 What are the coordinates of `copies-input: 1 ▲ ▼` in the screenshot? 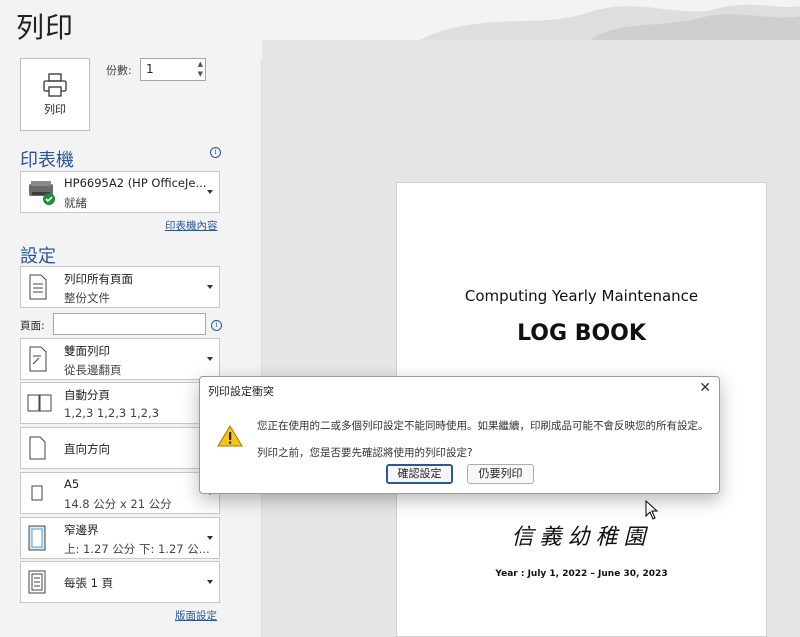 It's located at (173, 69).